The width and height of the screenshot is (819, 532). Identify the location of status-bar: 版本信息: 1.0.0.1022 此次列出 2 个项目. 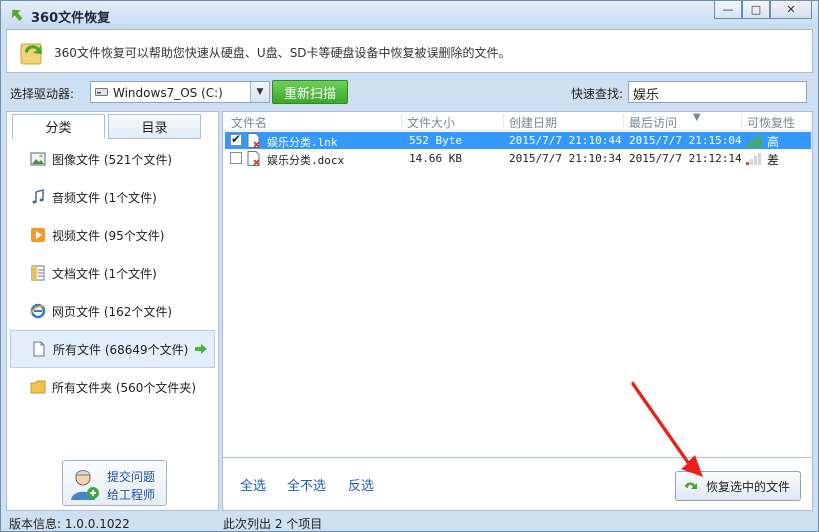
(409, 522).